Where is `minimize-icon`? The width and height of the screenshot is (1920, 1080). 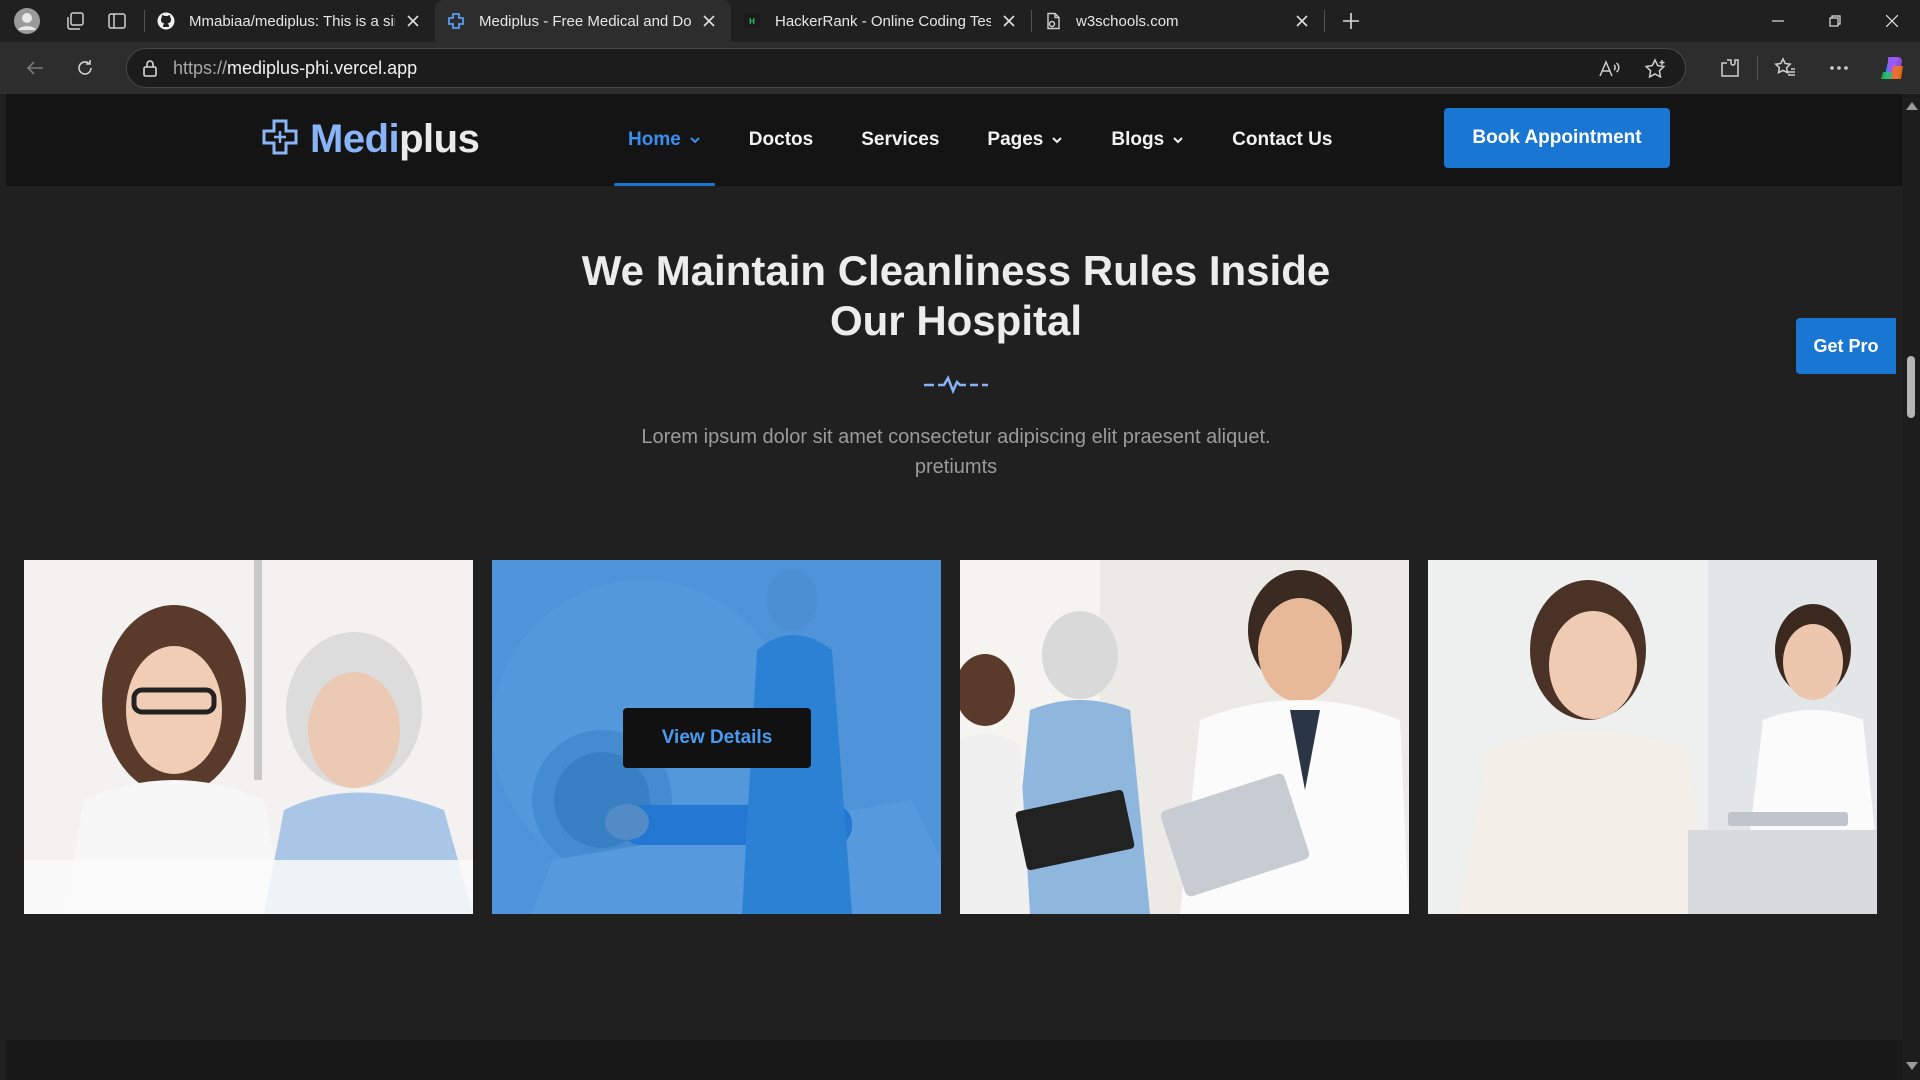
minimize-icon is located at coordinates (1777, 21).